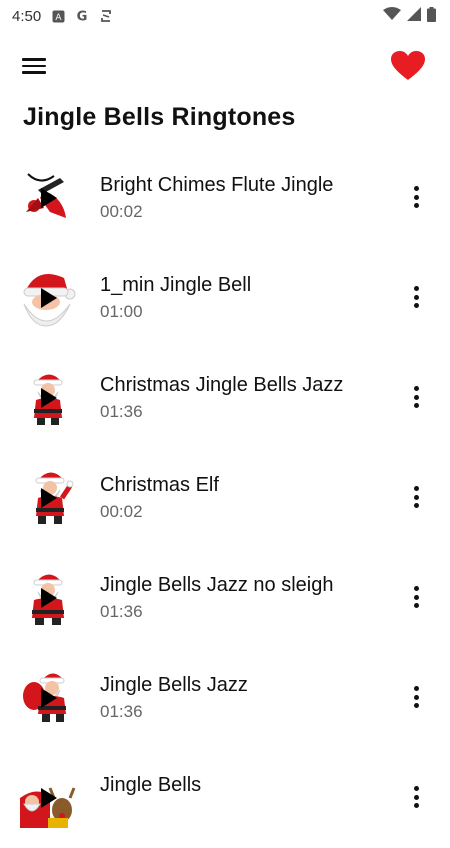  What do you see at coordinates (225, 698) in the screenshot?
I see `ringtone-item: Jingle Bells Jazz 01:36` at bounding box center [225, 698].